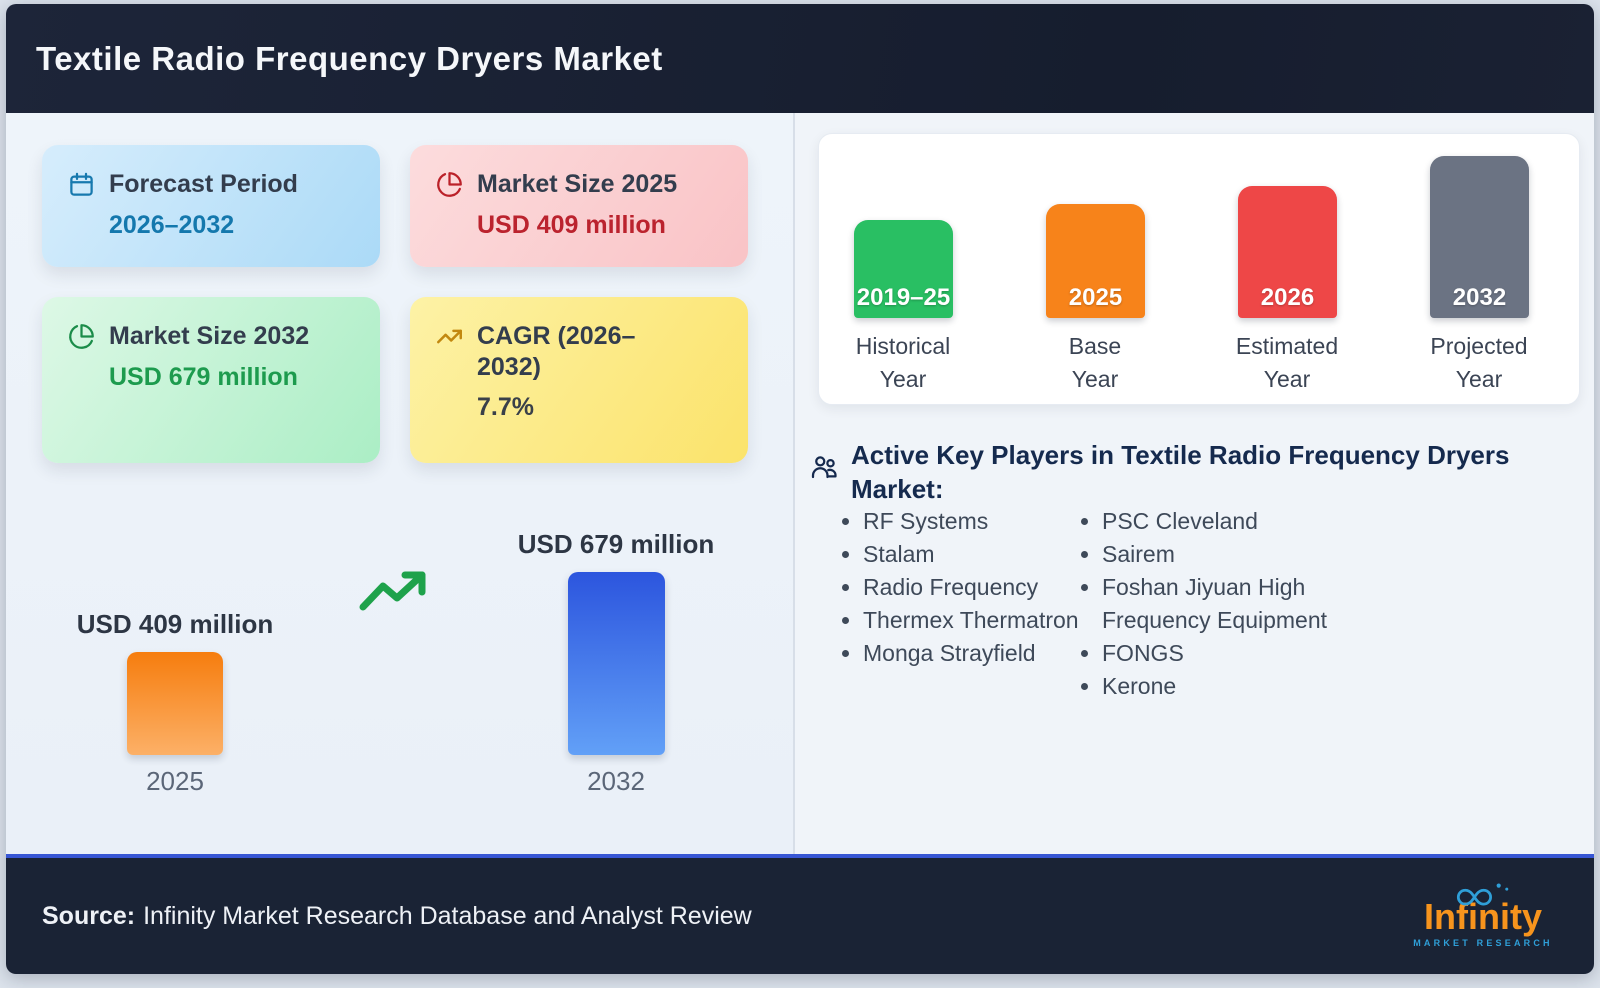 This screenshot has width=1600, height=988. I want to click on timeline-year-label: 2025, so click(1095, 297).